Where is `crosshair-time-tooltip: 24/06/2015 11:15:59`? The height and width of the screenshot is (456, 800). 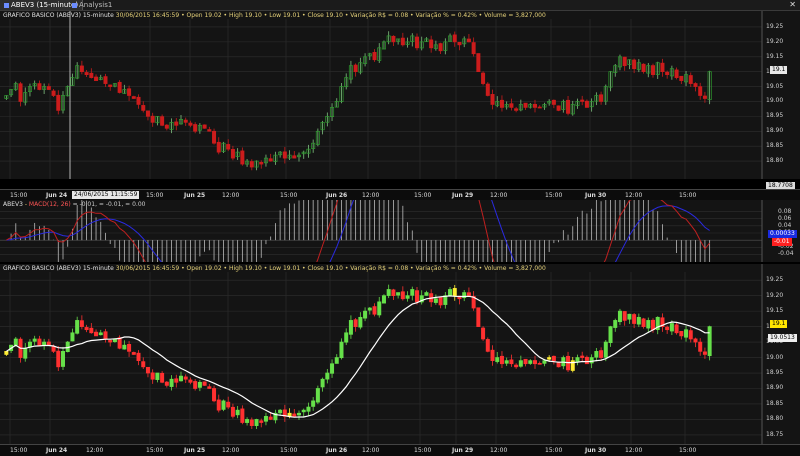
crosshair-time-tooltip: 24/06/2015 11:15:59 is located at coordinates (106, 195).